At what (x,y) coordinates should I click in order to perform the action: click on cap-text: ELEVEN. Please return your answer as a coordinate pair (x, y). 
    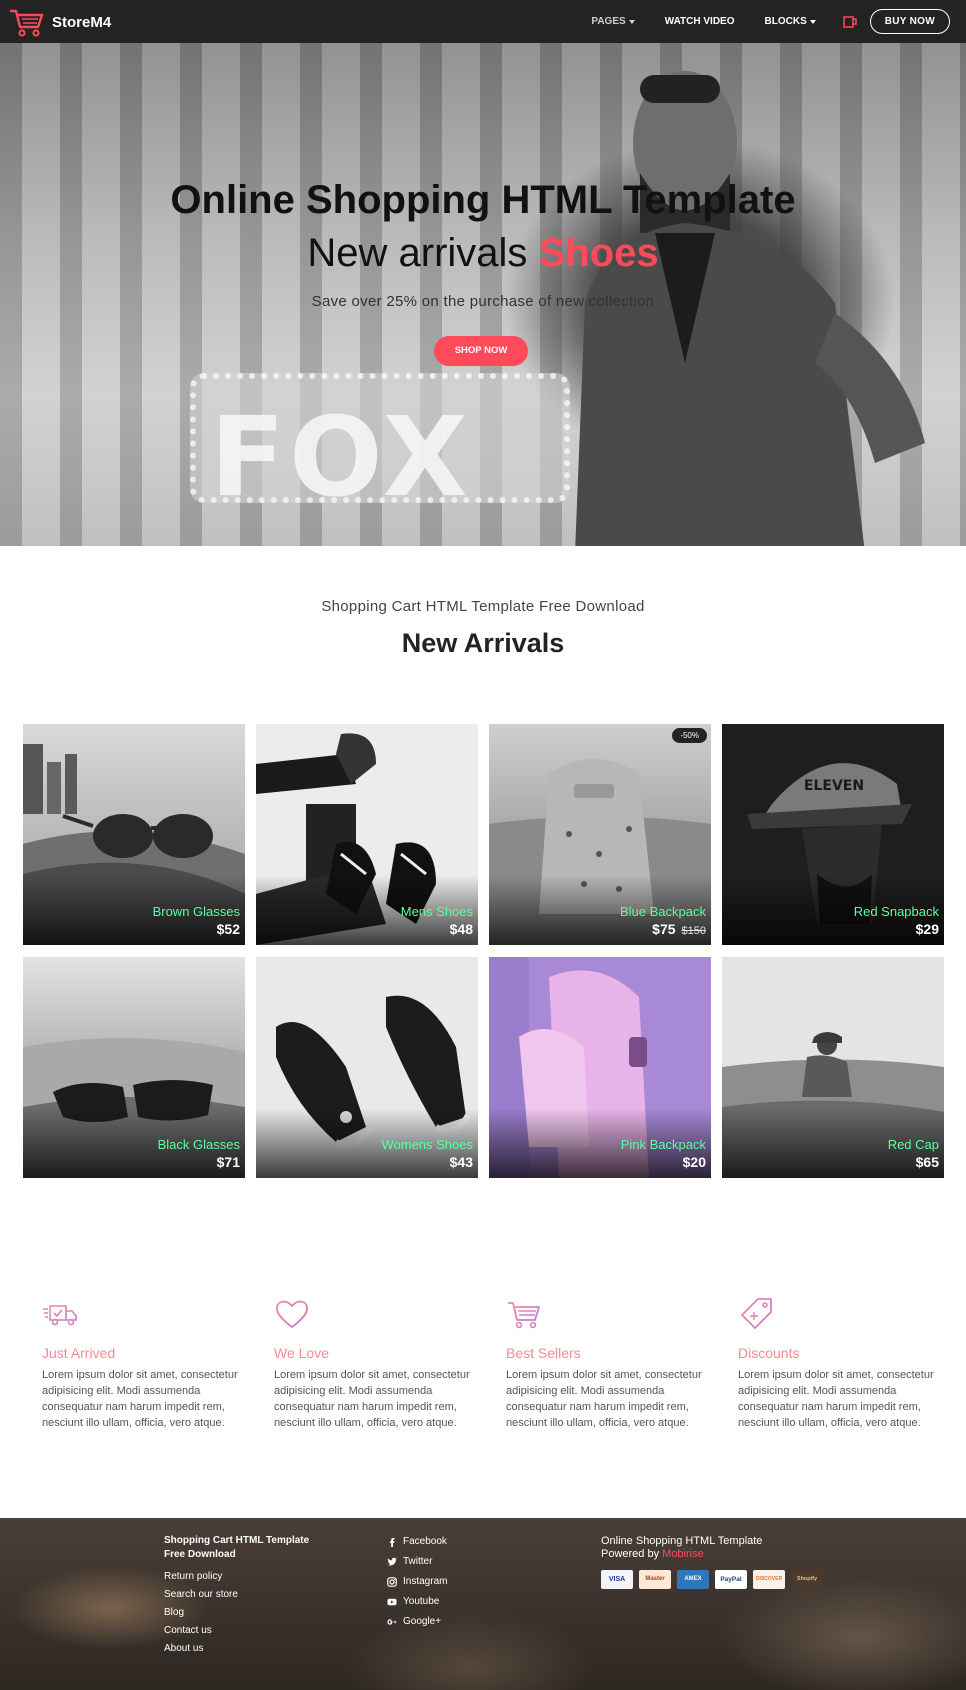
    Looking at the image, I should click on (834, 786).